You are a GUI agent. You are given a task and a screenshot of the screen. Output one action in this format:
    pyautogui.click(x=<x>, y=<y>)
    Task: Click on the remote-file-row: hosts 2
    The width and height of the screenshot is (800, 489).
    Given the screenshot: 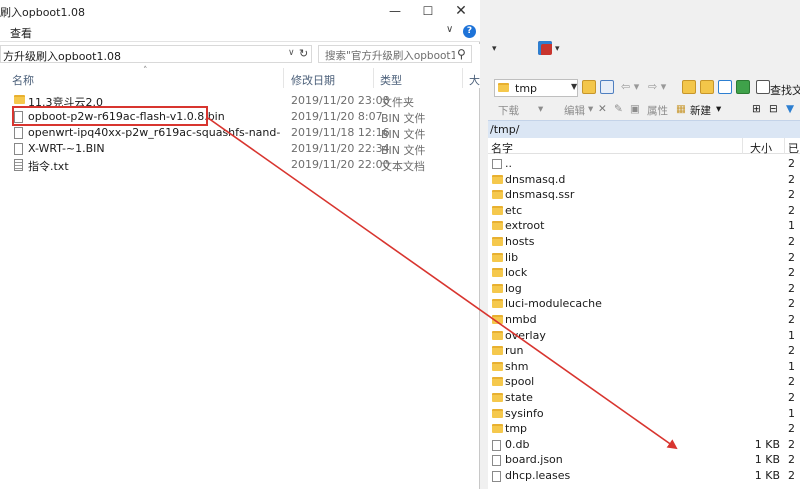 What is the action you would take?
    pyautogui.click(x=644, y=242)
    